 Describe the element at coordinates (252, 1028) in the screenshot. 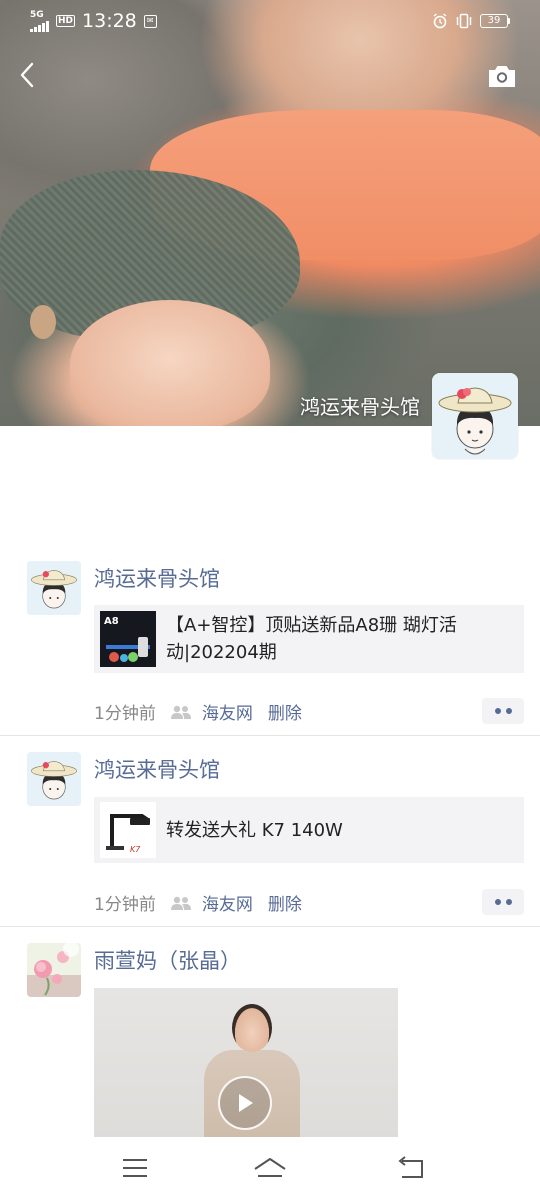

I see `video-child-head-shape` at that location.